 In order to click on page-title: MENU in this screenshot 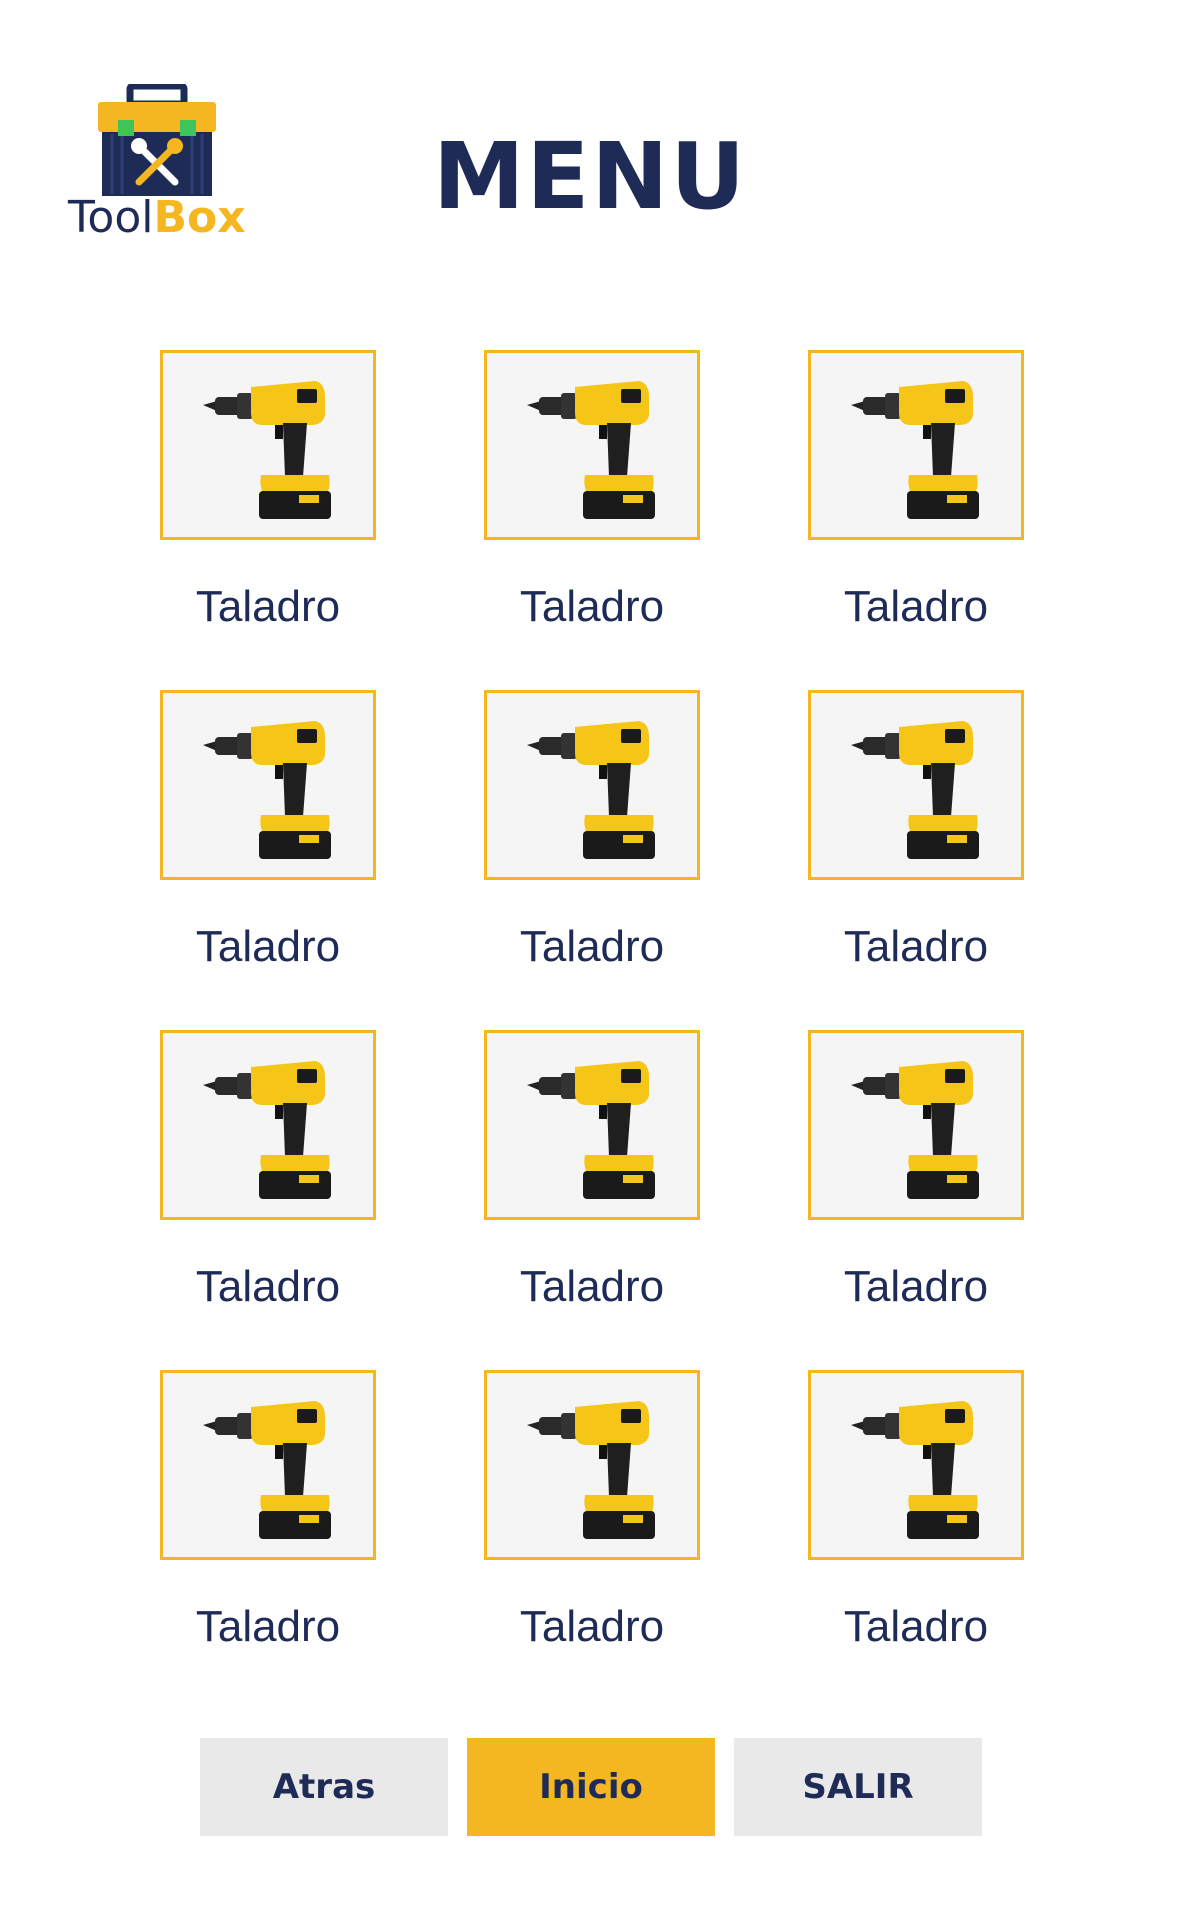, I will do `click(590, 176)`.